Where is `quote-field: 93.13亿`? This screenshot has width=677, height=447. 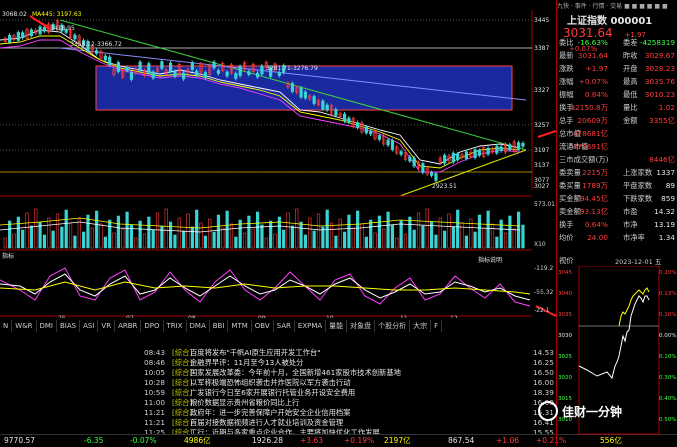 quote-field: 93.13亿 is located at coordinates (593, 211).